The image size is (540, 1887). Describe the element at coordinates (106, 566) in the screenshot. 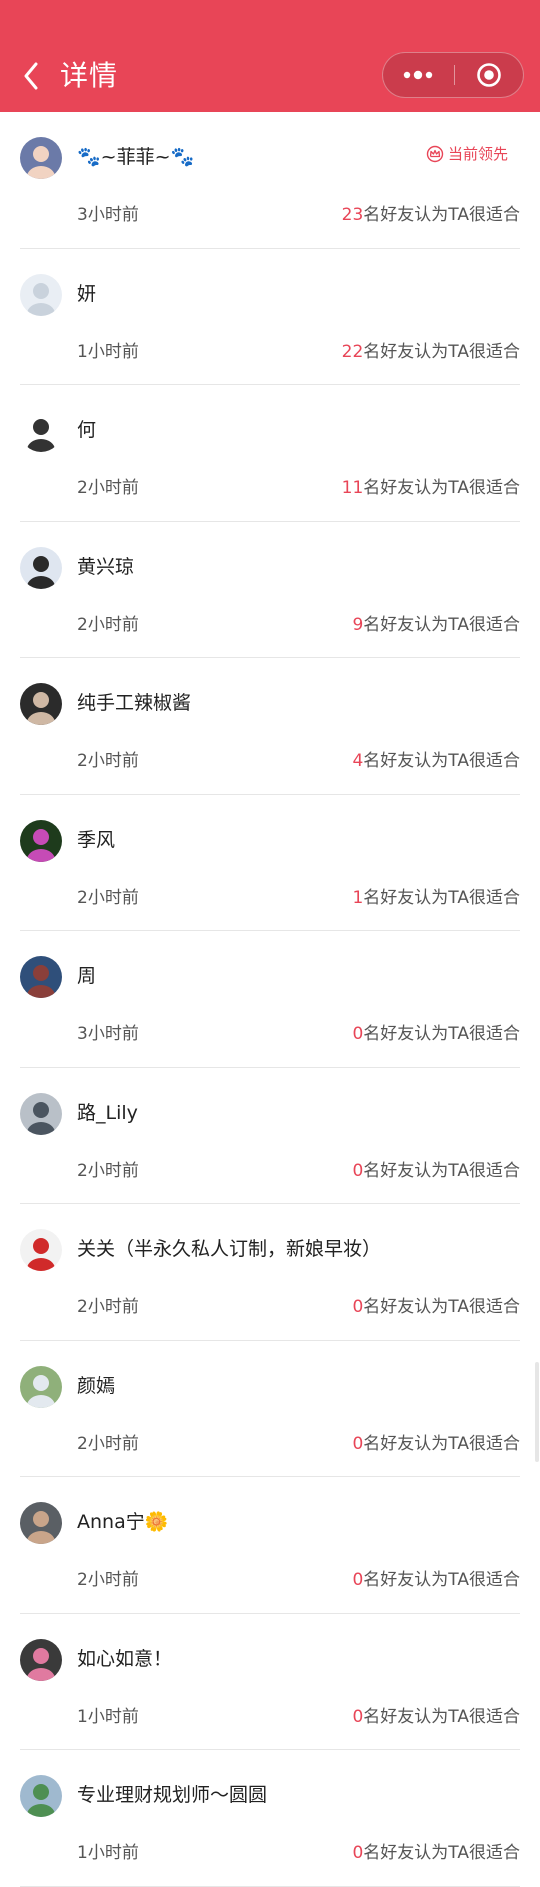

I see `user-name: 黄兴琼` at that location.